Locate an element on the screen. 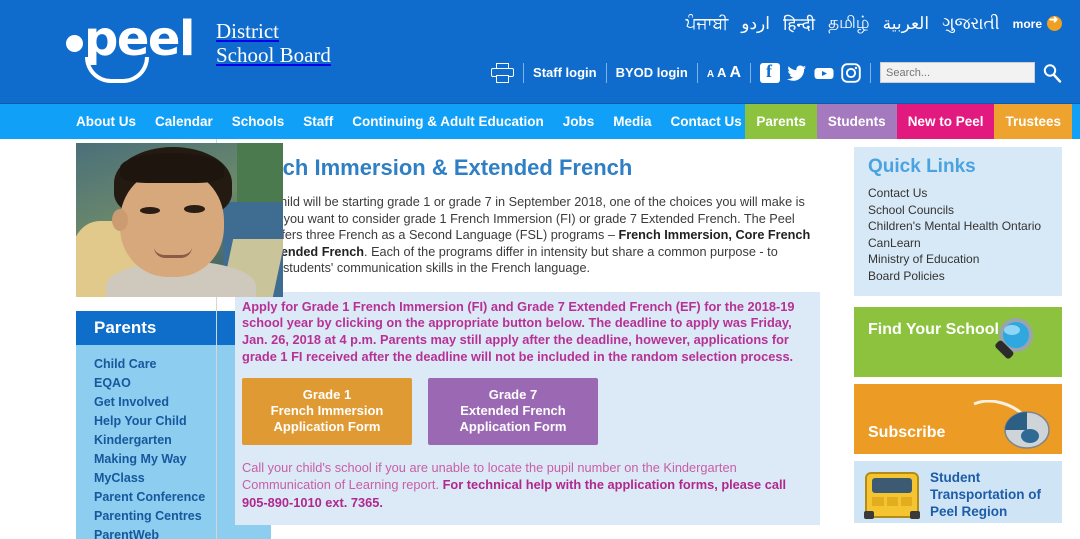 The height and width of the screenshot is (539, 1080). lang-link-arabic: العربية is located at coordinates (906, 24).